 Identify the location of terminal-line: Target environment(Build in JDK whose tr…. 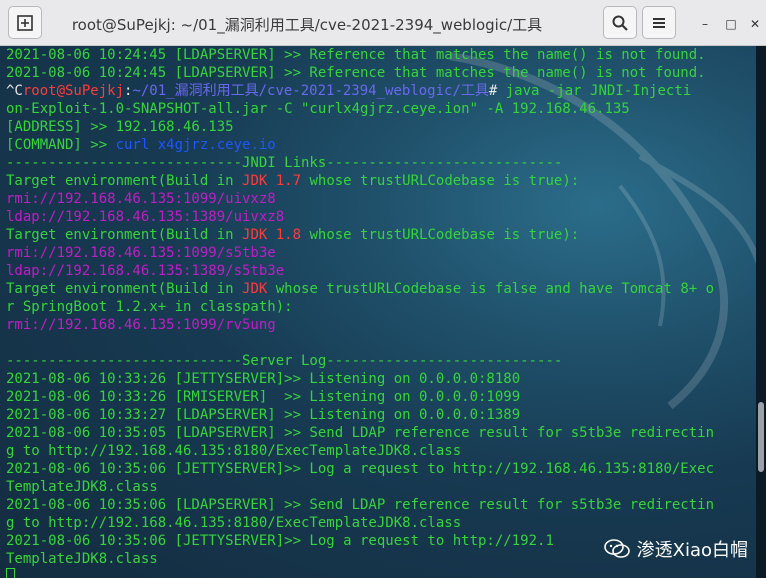
(381, 289).